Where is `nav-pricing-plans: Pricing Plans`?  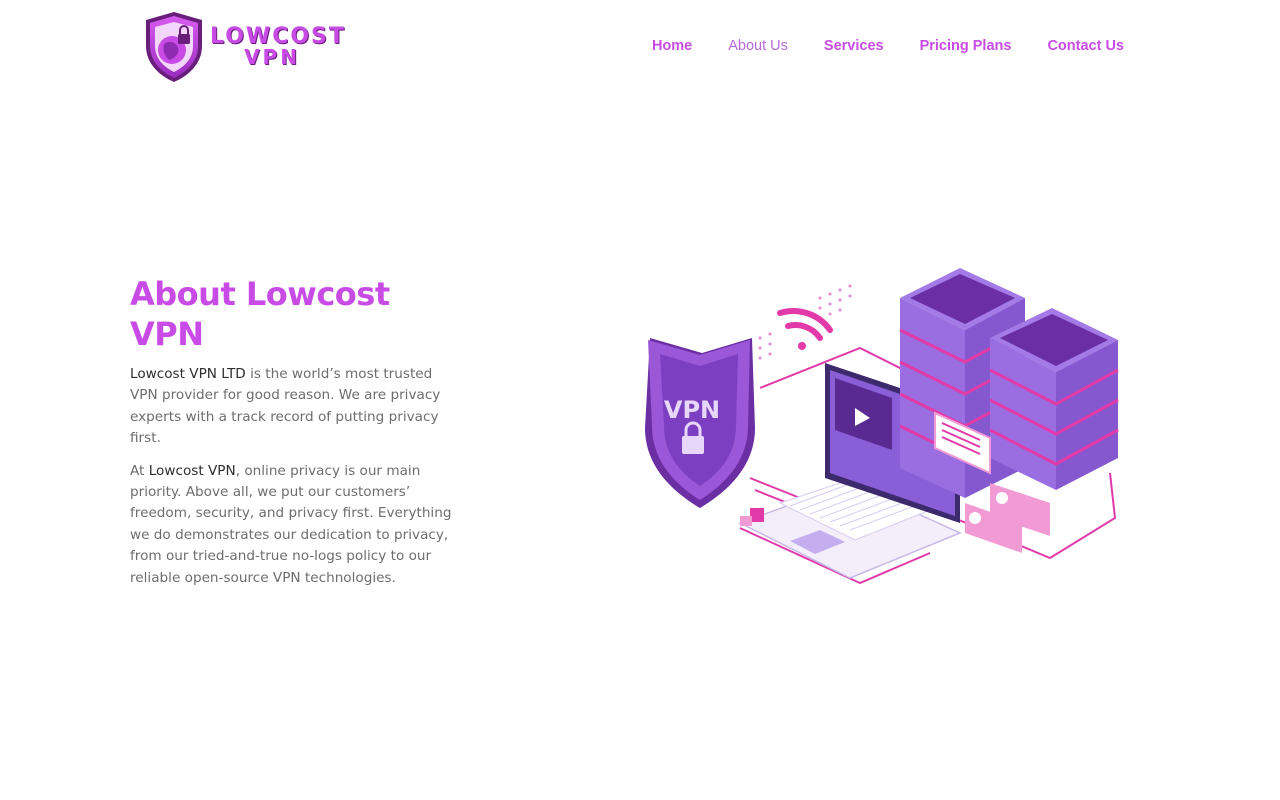
nav-pricing-plans: Pricing Plans is located at coordinates (966, 46).